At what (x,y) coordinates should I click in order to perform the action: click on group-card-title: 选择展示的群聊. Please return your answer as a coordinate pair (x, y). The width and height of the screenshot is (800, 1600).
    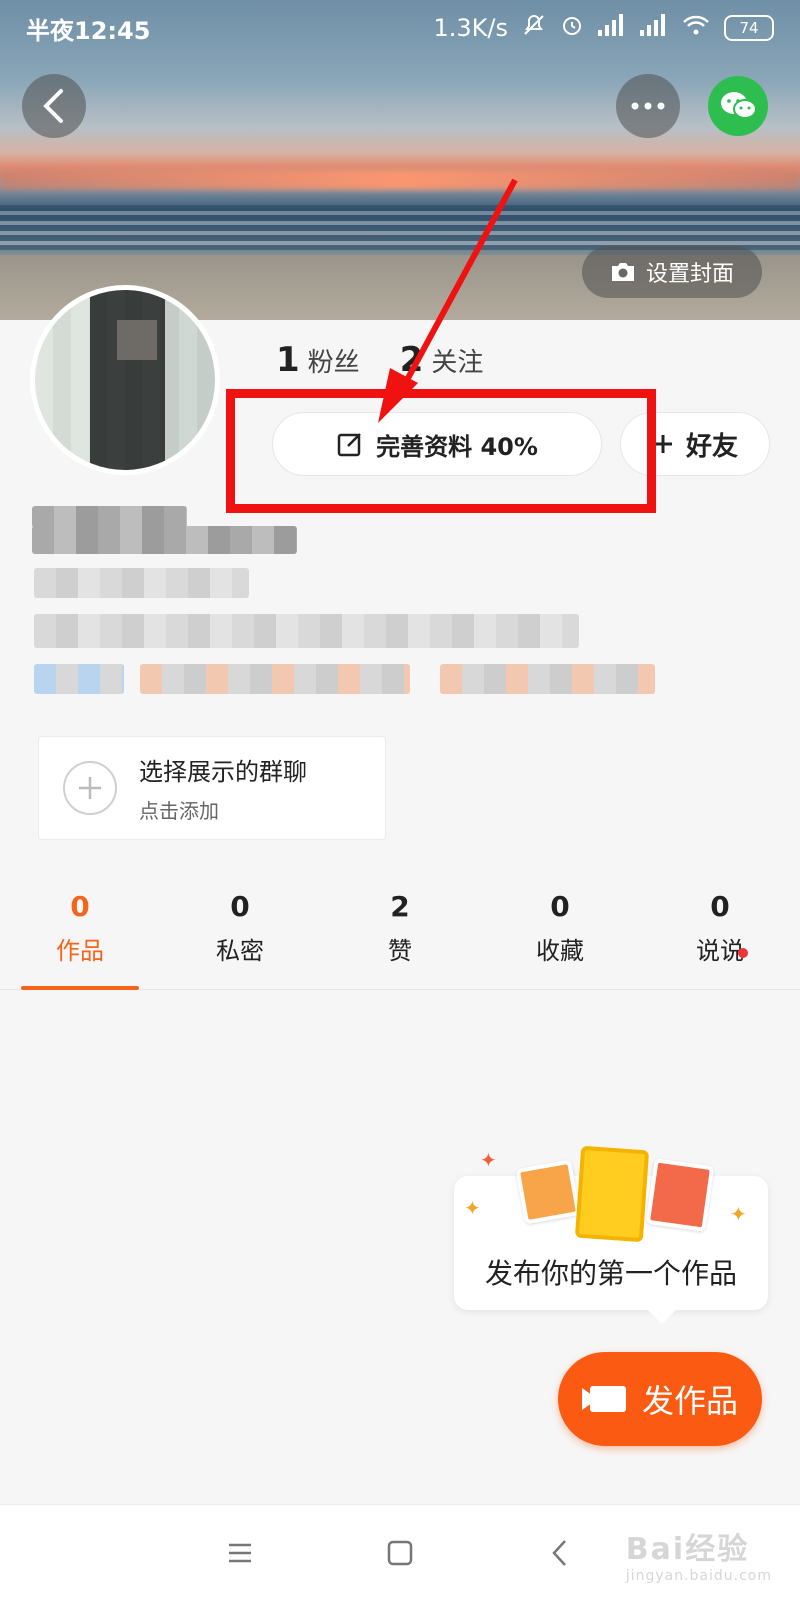
    Looking at the image, I should click on (223, 772).